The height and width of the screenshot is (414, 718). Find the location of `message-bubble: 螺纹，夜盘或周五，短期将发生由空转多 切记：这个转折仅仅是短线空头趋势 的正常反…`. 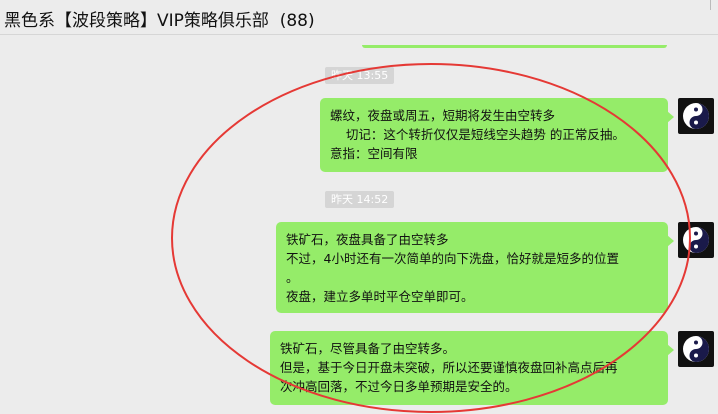

message-bubble: 螺纹，夜盘或周五，短期将发生由空转多 切记：这个转折仅仅是短线空头趋势 的正常反… is located at coordinates (497, 135).